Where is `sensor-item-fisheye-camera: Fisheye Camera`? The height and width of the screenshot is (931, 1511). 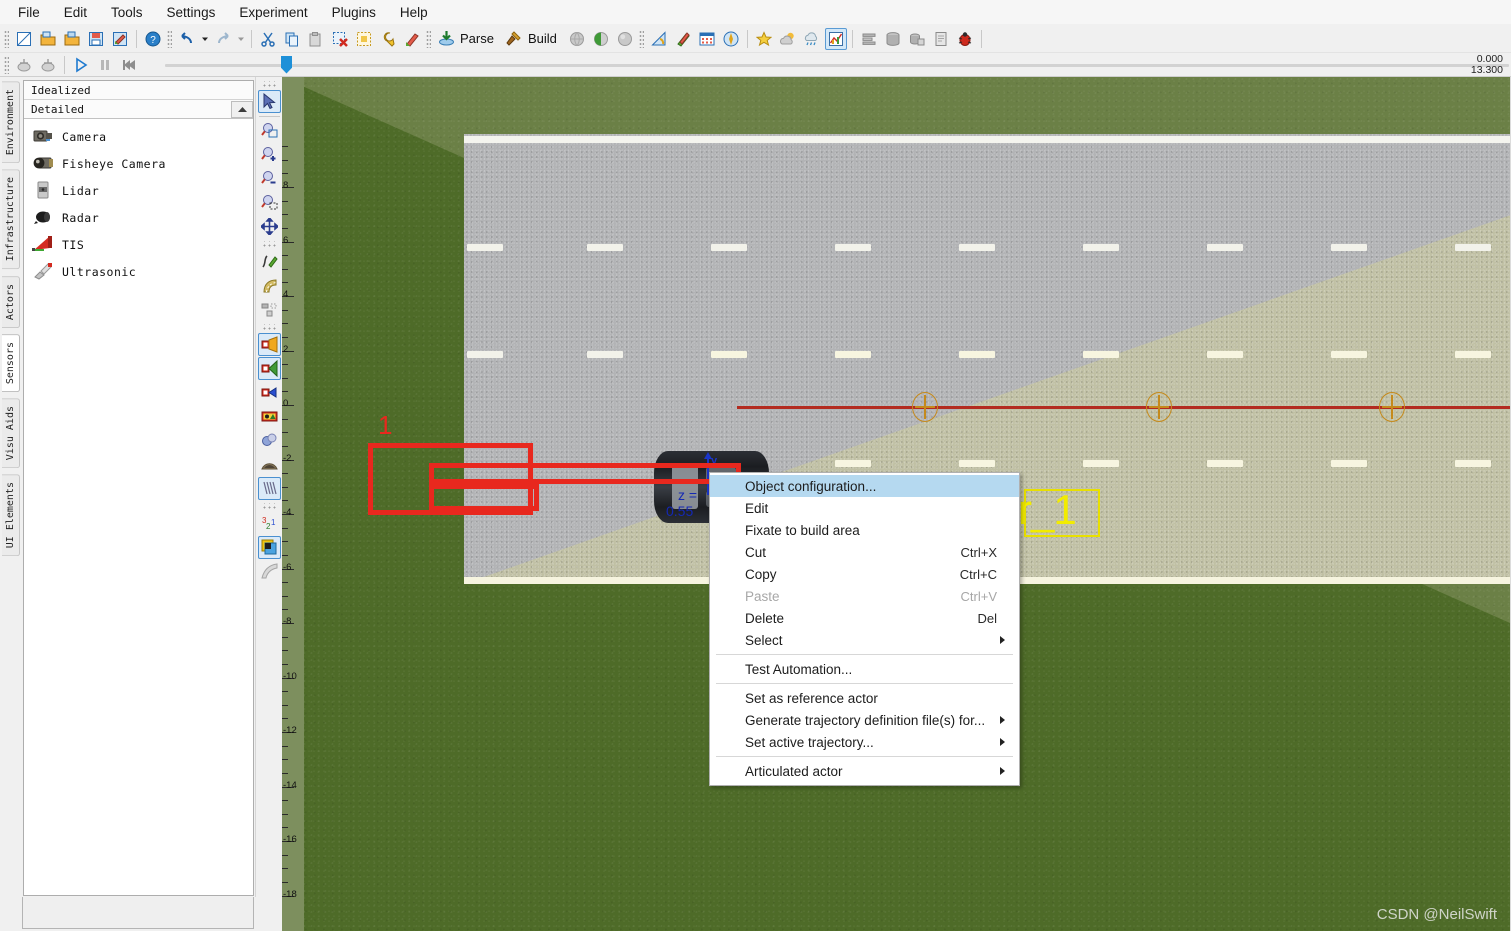 sensor-item-fisheye-camera: Fisheye Camera is located at coordinates (138, 163).